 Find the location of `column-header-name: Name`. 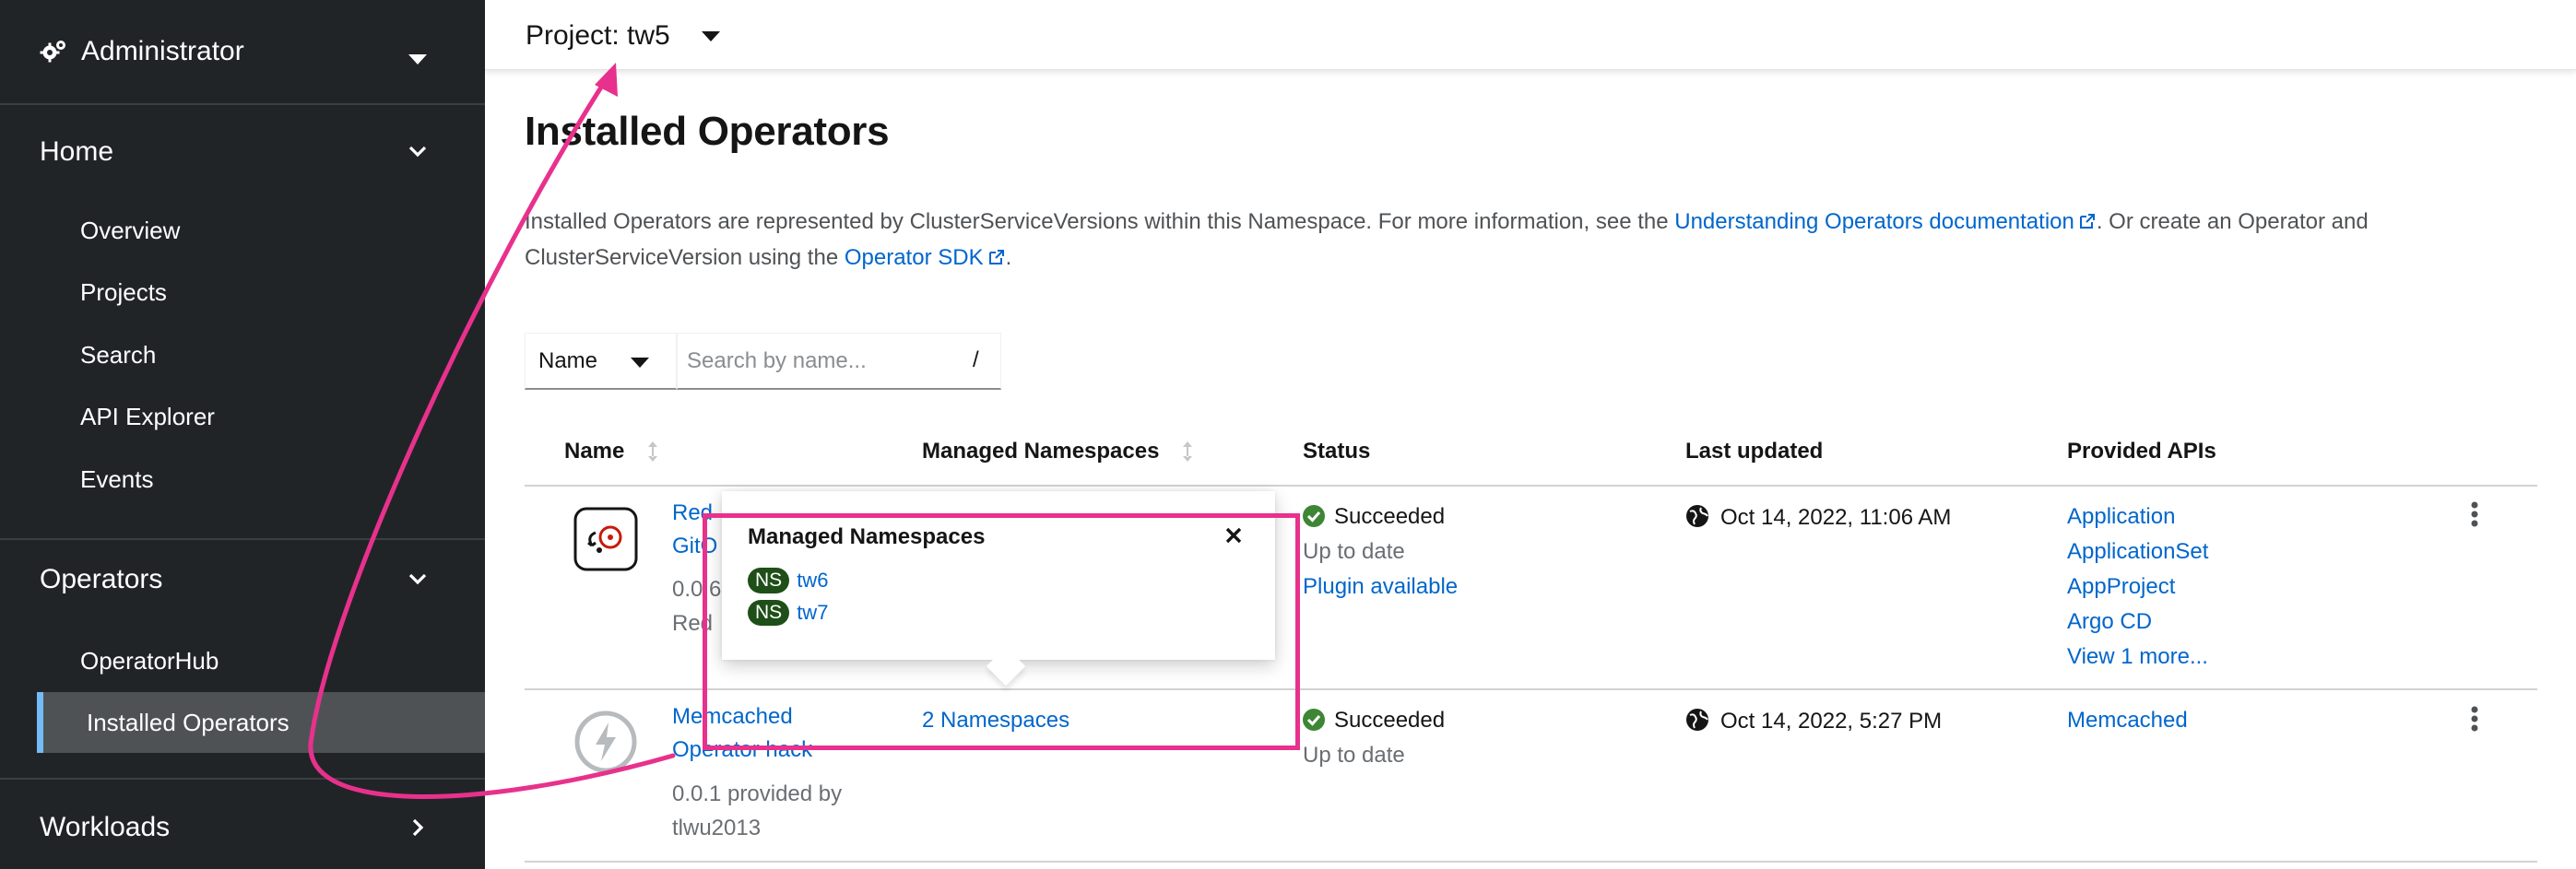

column-header-name: Name is located at coordinates (611, 451).